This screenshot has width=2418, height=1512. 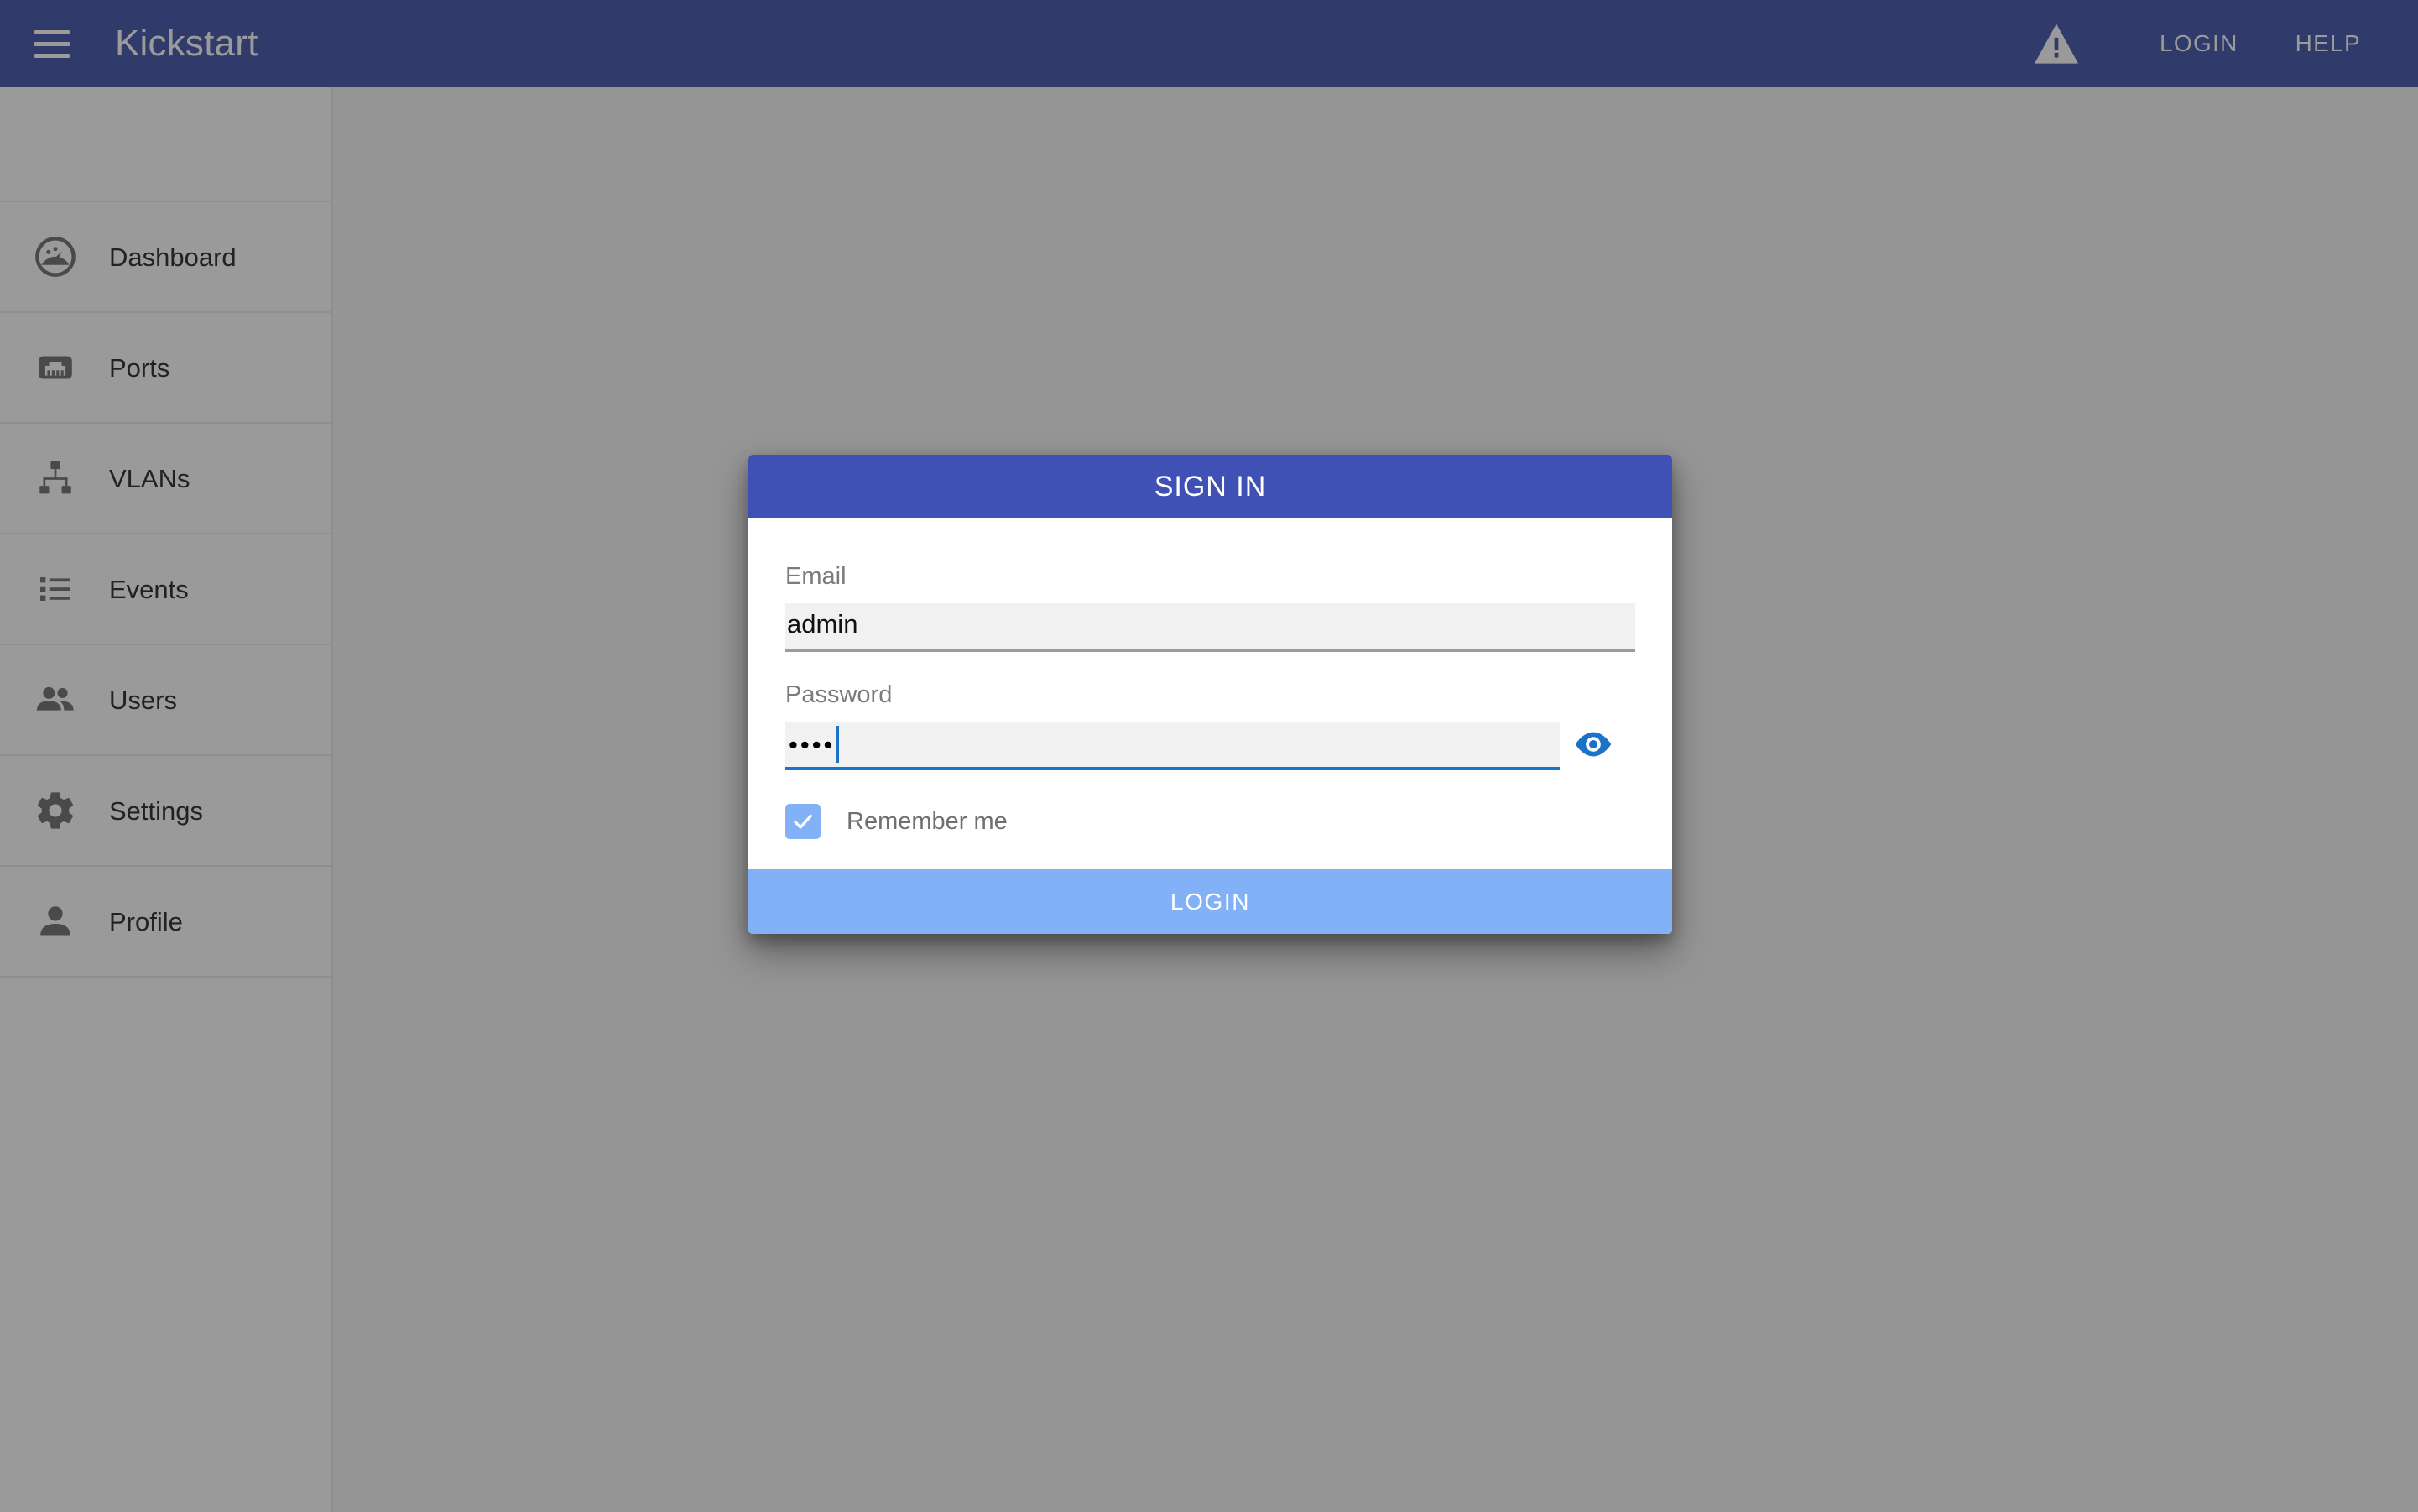 What do you see at coordinates (146, 921) in the screenshot?
I see `sidebar-item-label: Profile` at bounding box center [146, 921].